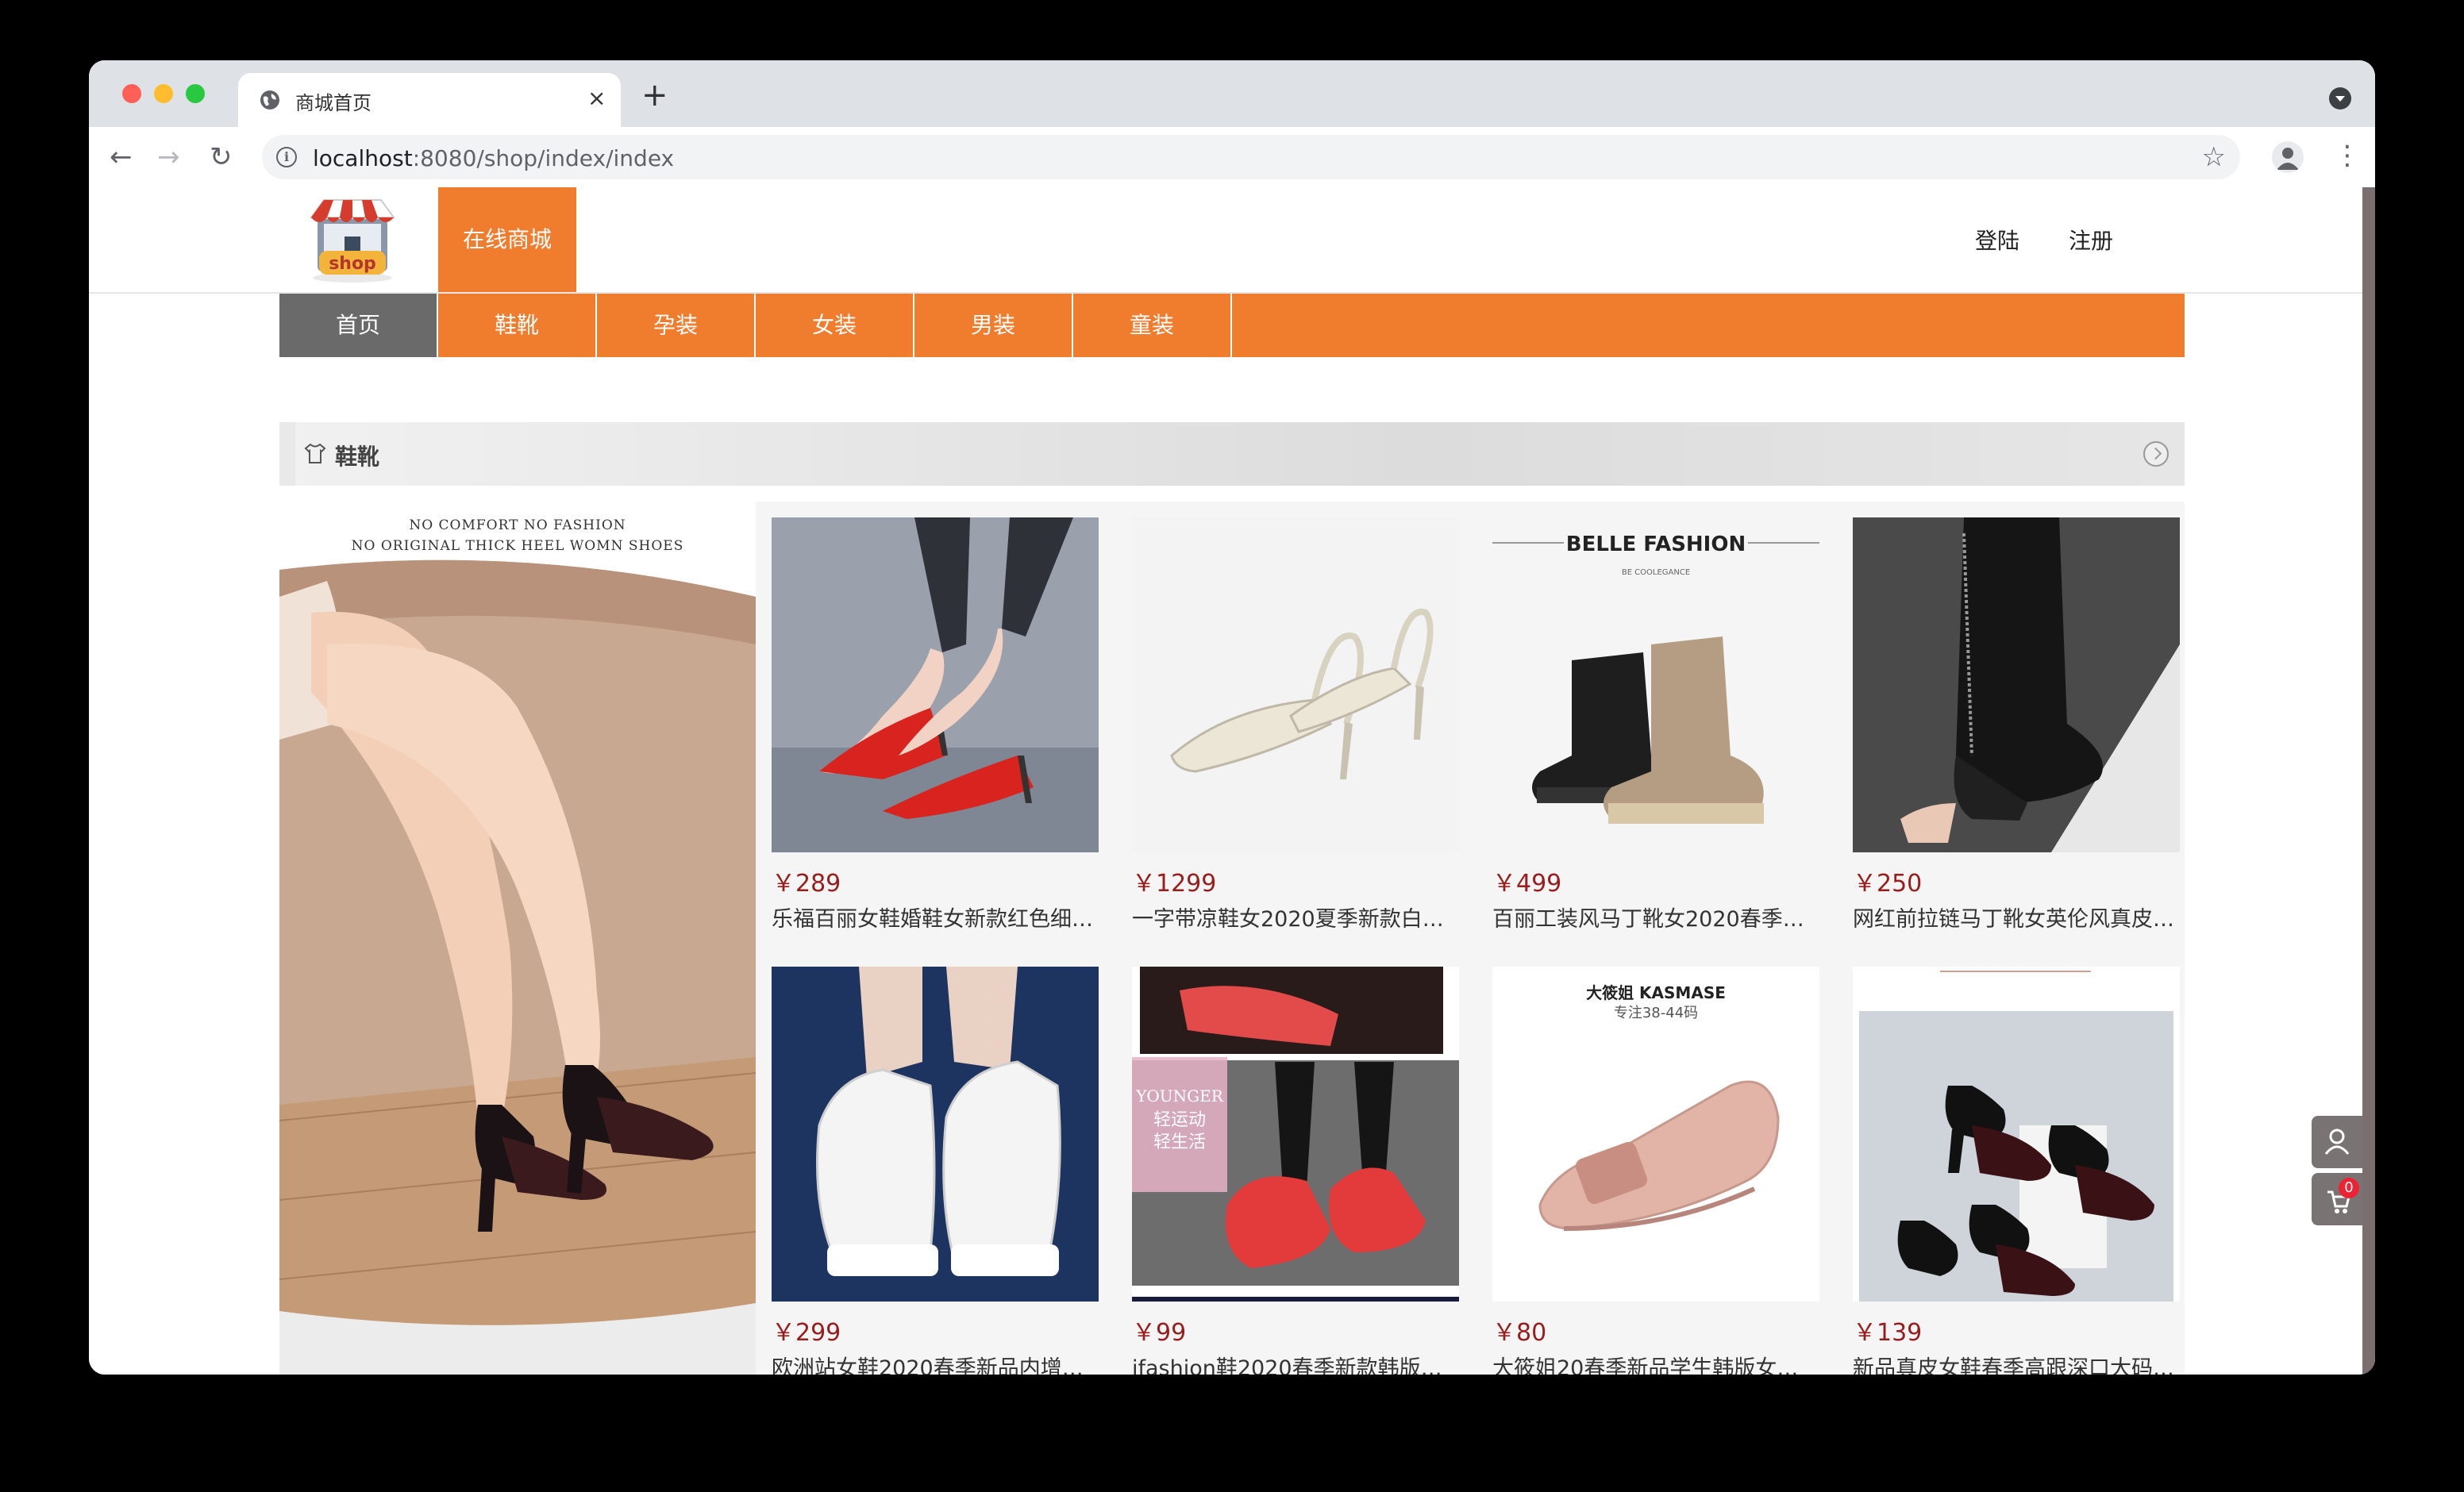 This screenshot has width=2464, height=1492. What do you see at coordinates (1225, 240) in the screenshot?
I see `site-header: shop 在线商城 登陆 注册` at bounding box center [1225, 240].